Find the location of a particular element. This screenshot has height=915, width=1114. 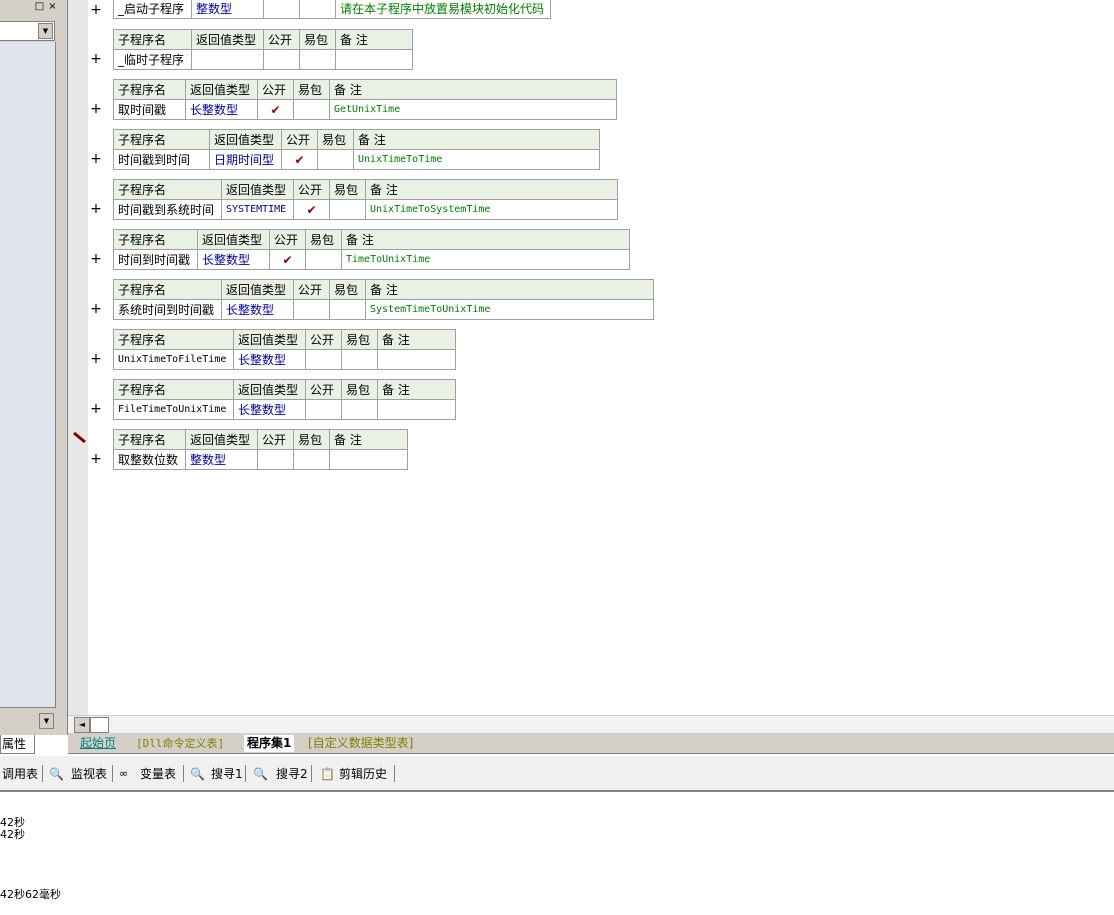

monitor-table-button: 监视表 is located at coordinates (89, 774).